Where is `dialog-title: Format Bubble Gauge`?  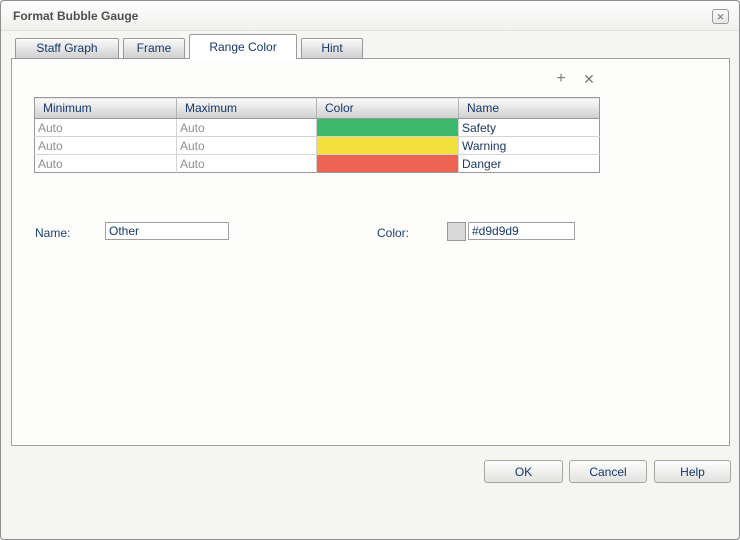 dialog-title: Format Bubble Gauge is located at coordinates (76, 16).